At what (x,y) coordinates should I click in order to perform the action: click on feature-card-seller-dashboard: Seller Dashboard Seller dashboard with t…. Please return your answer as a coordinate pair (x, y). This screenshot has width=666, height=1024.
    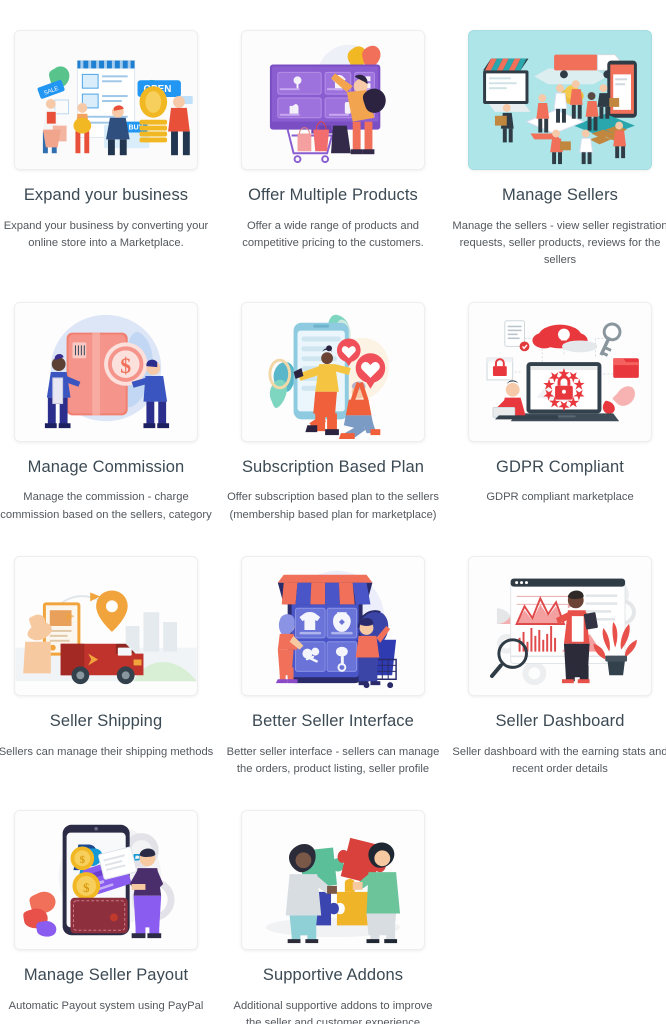
    Looking at the image, I should click on (559, 667).